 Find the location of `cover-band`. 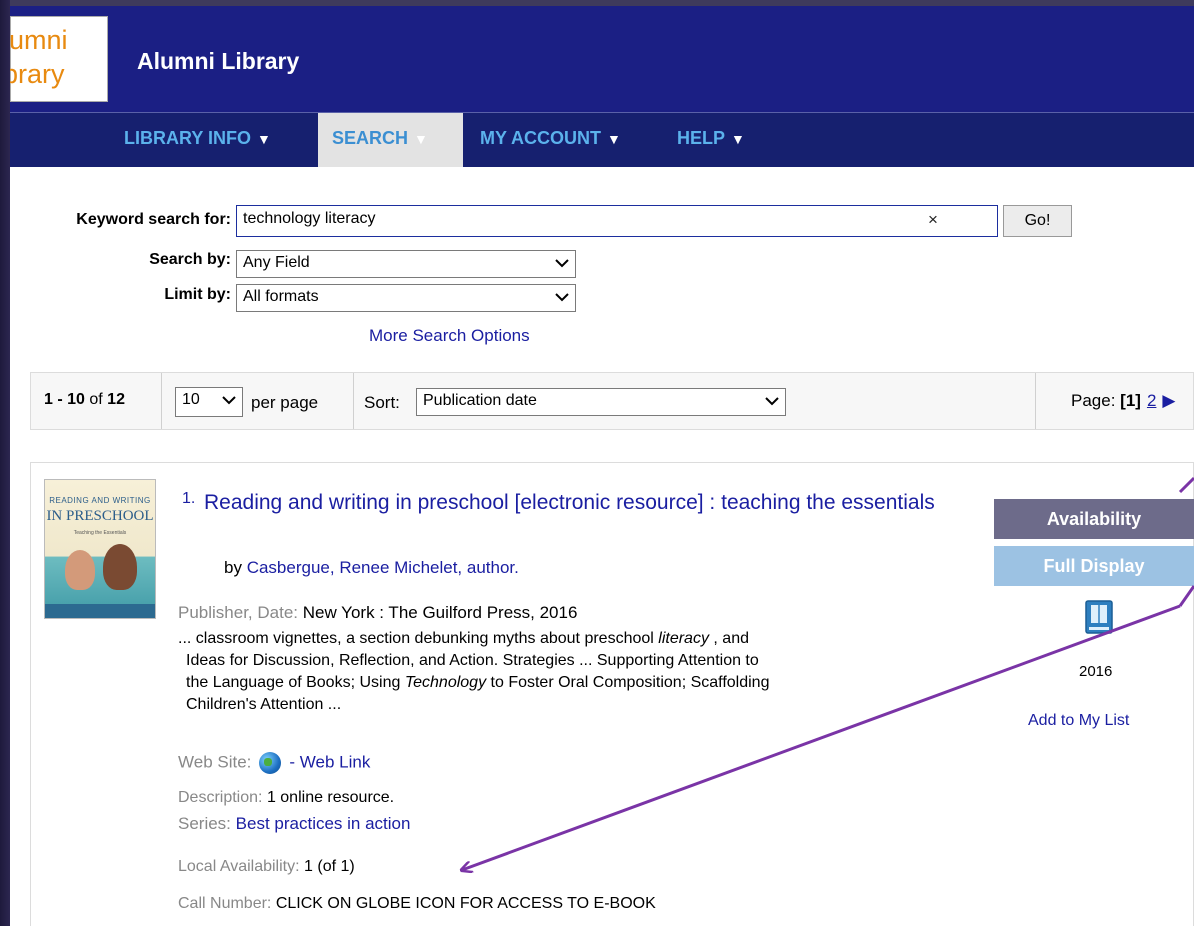

cover-band is located at coordinates (100, 611).